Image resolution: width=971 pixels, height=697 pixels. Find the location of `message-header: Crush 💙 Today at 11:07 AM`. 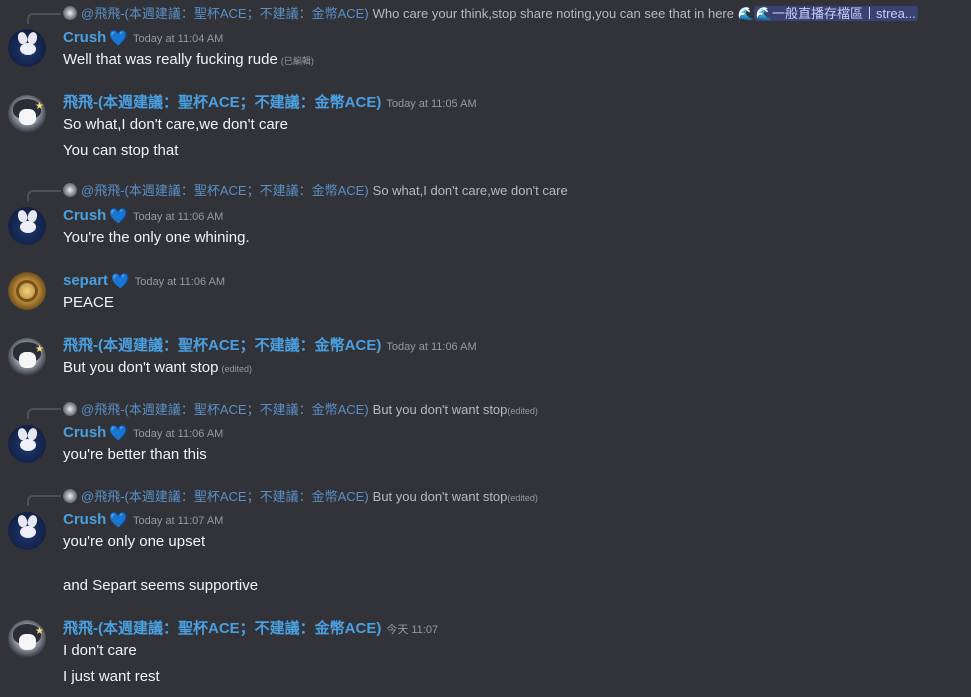

message-header: Crush 💙 Today at 11:07 AM is located at coordinates (143, 520).